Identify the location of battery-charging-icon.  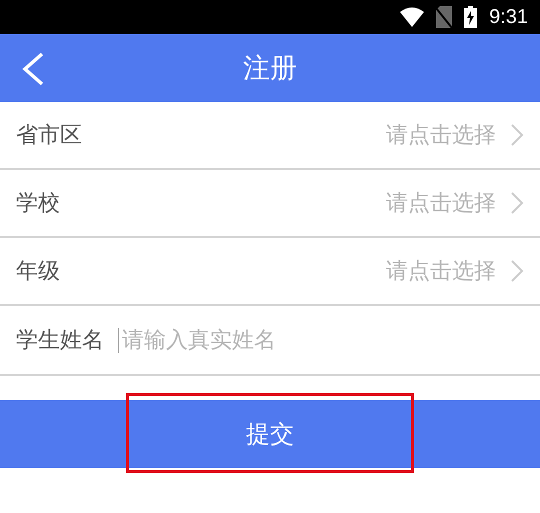
(471, 17).